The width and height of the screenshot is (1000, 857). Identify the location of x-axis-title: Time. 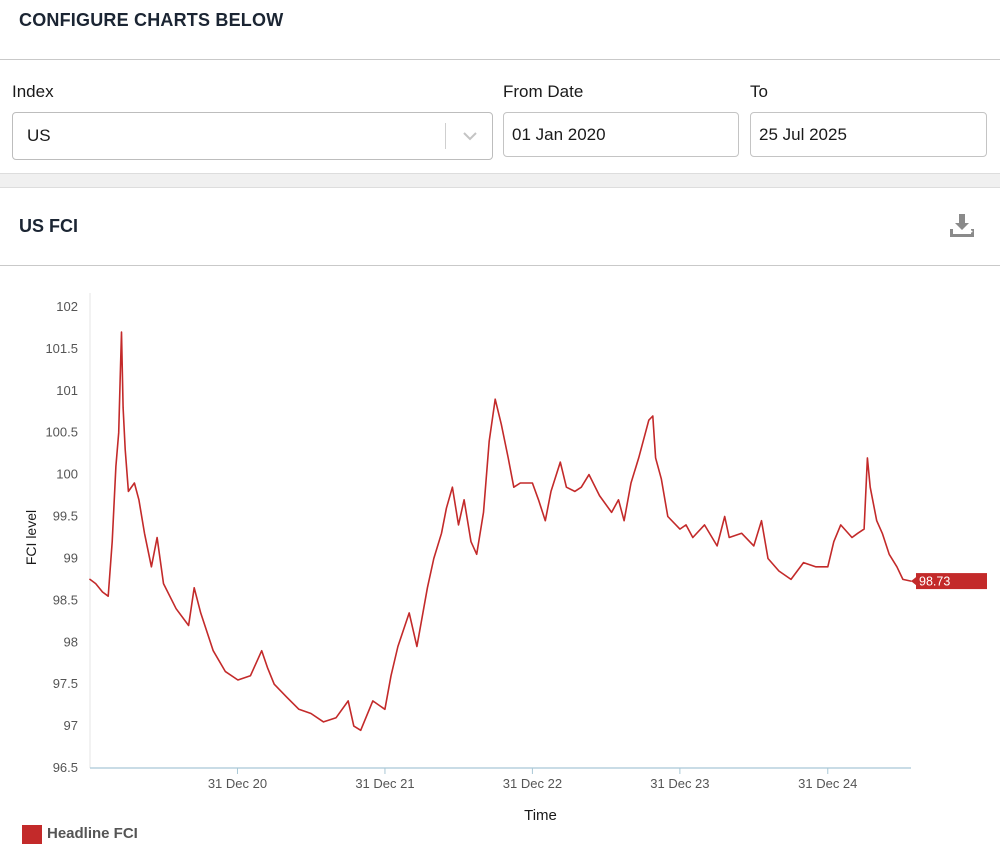
(540, 815).